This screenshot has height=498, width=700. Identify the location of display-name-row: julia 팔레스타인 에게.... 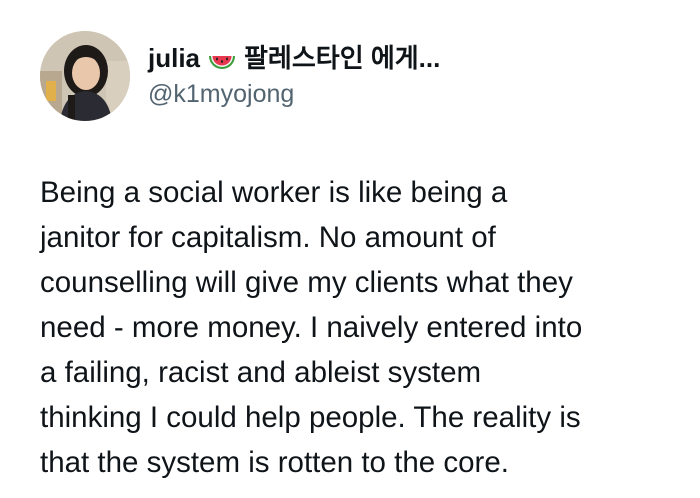
(294, 58).